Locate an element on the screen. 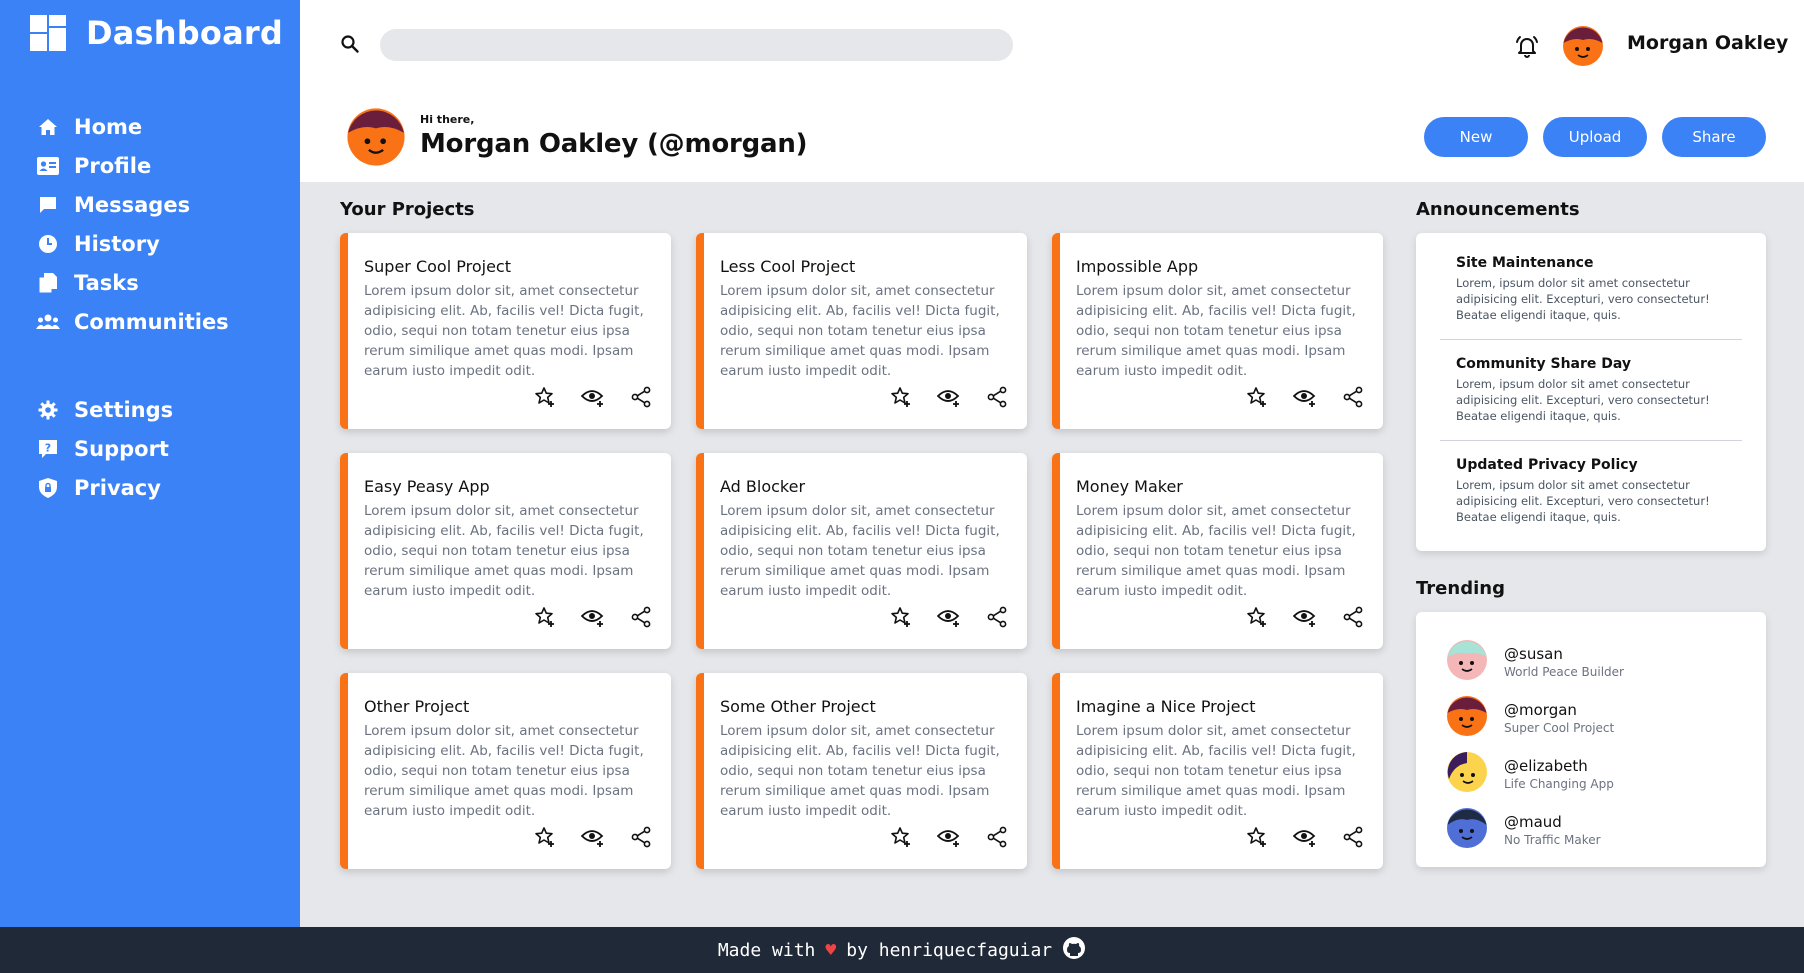  trending-subtitle: Super Cool Project is located at coordinates (1559, 728).